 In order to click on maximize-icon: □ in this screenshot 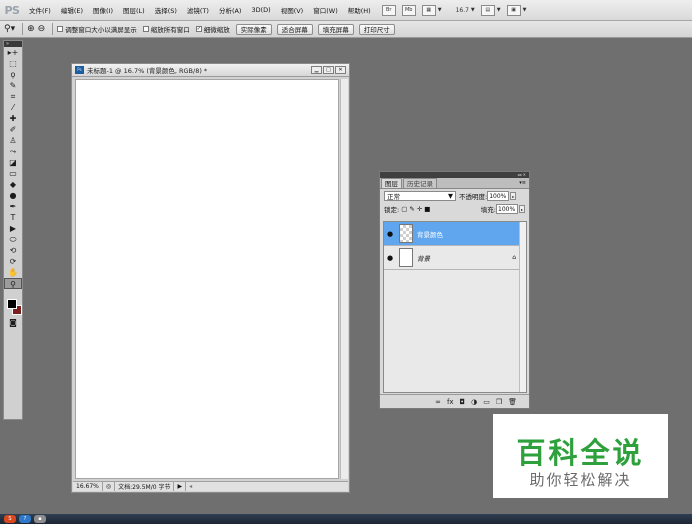, I will do `click(328, 70)`.